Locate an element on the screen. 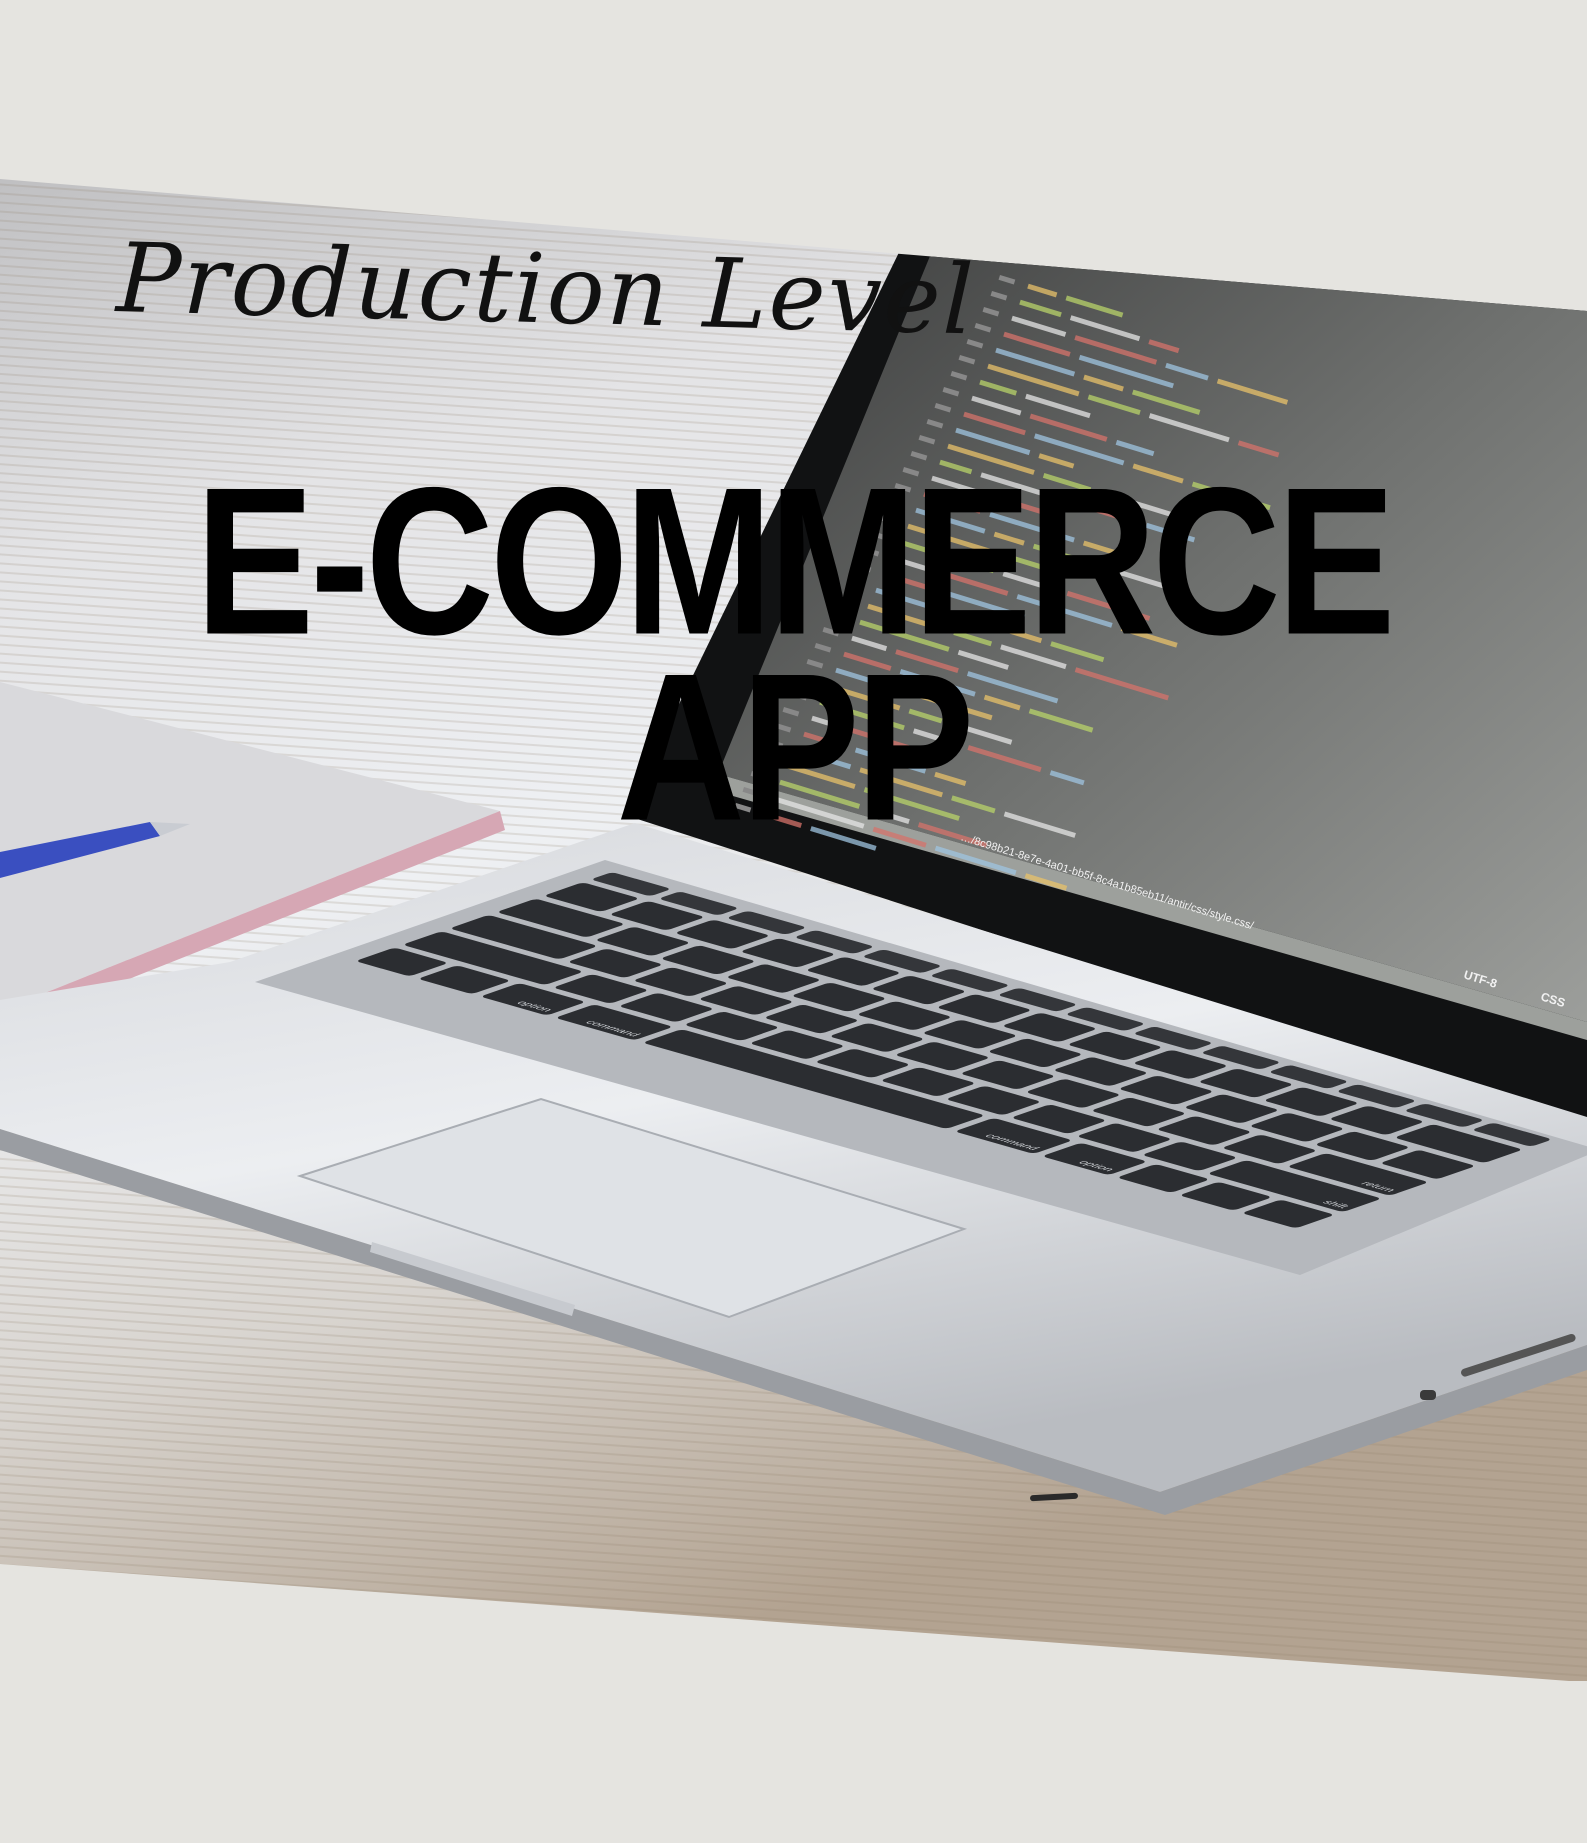 This screenshot has height=1843, width=1587. port-icon is located at coordinates (1428, 1395).